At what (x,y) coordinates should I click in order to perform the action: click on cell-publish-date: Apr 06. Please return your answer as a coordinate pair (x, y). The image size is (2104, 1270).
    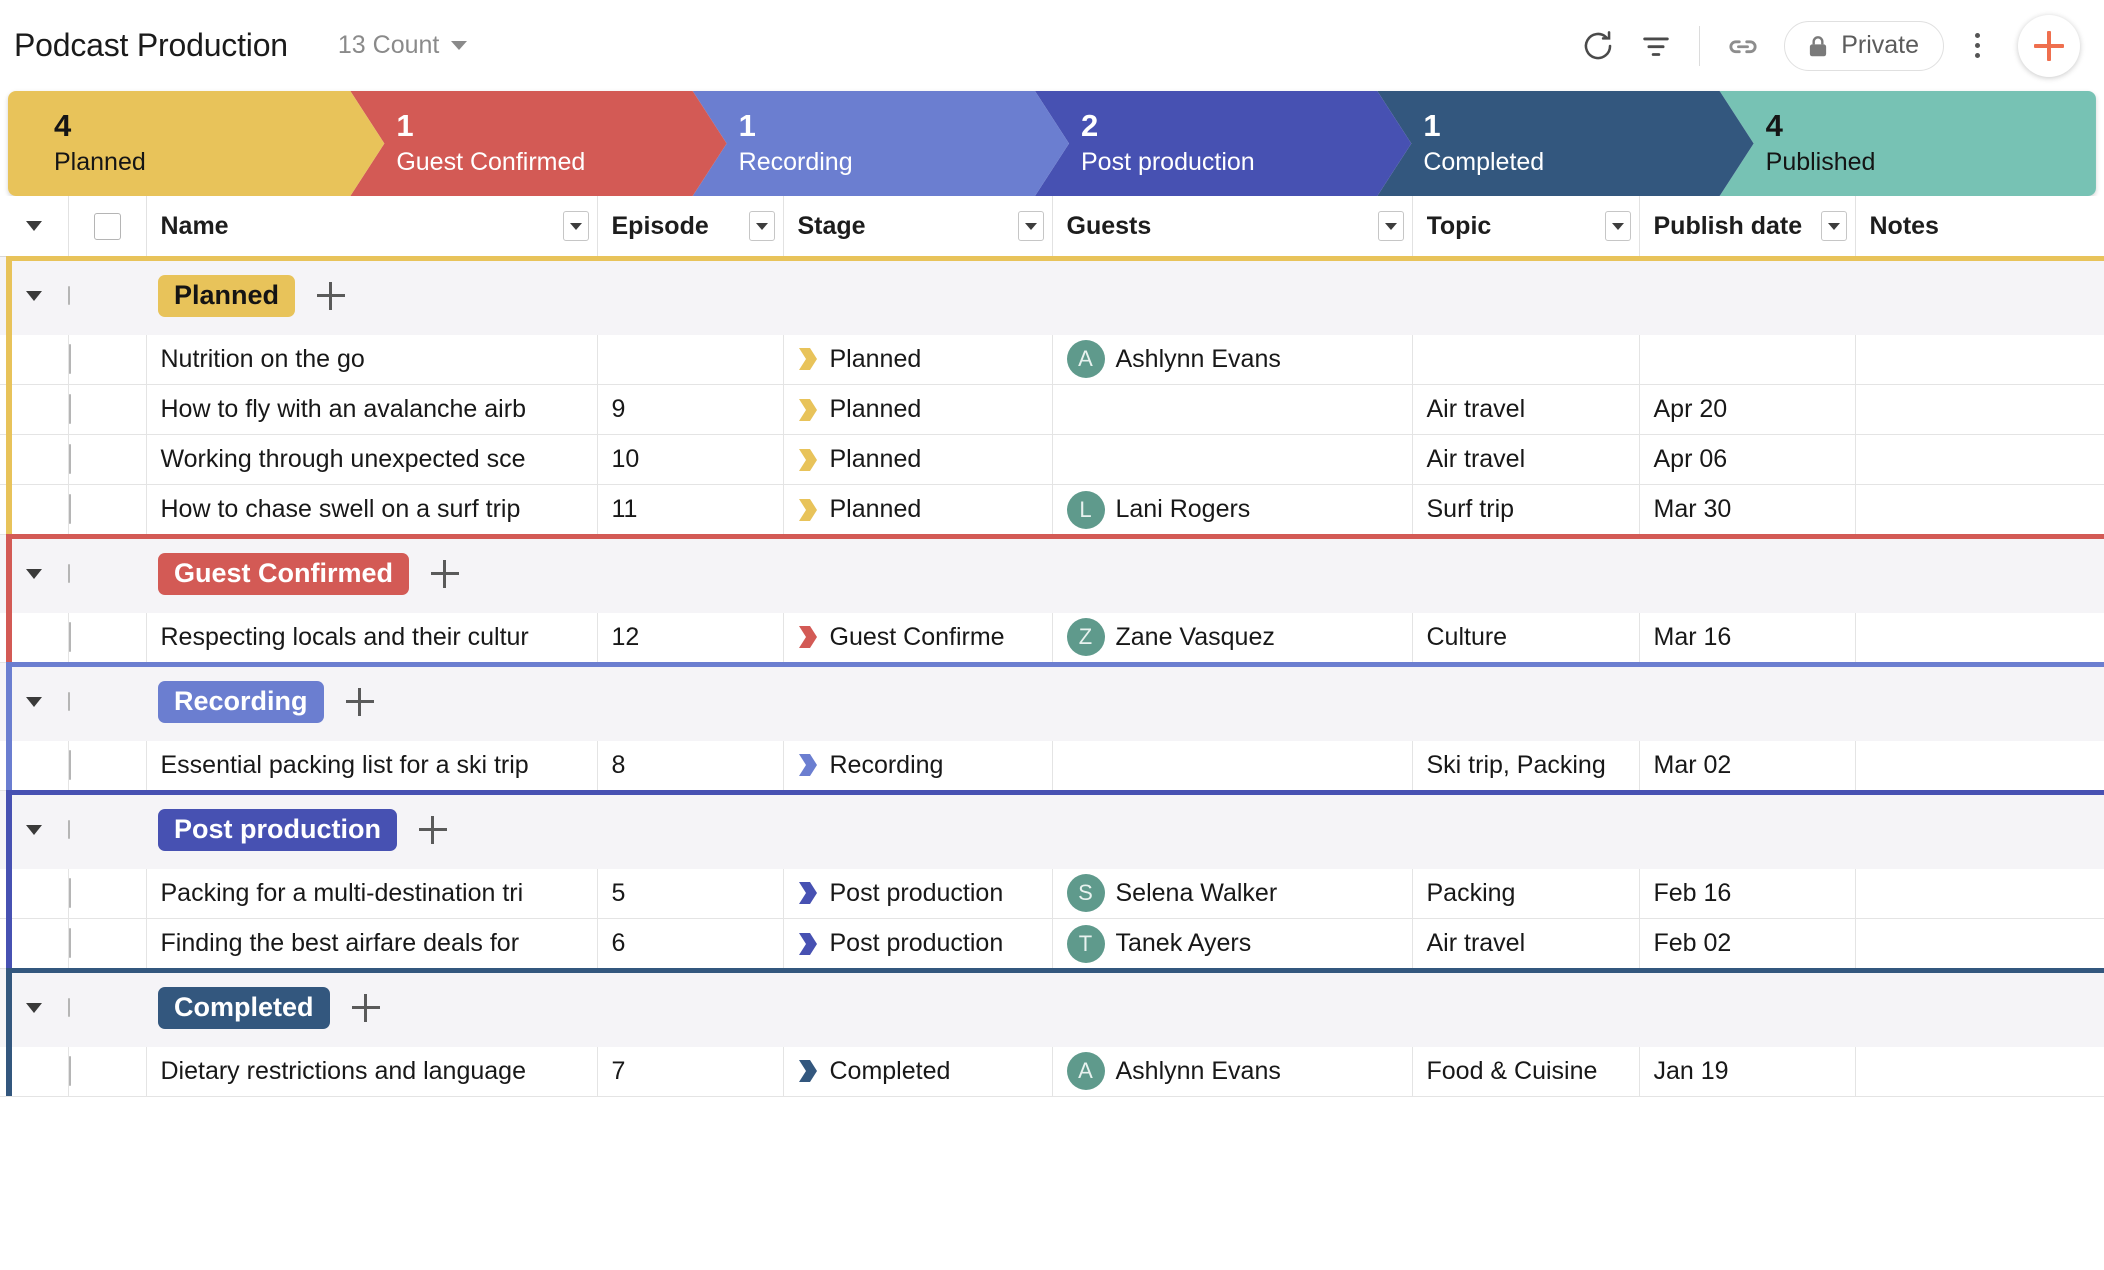
    Looking at the image, I should click on (1747, 459).